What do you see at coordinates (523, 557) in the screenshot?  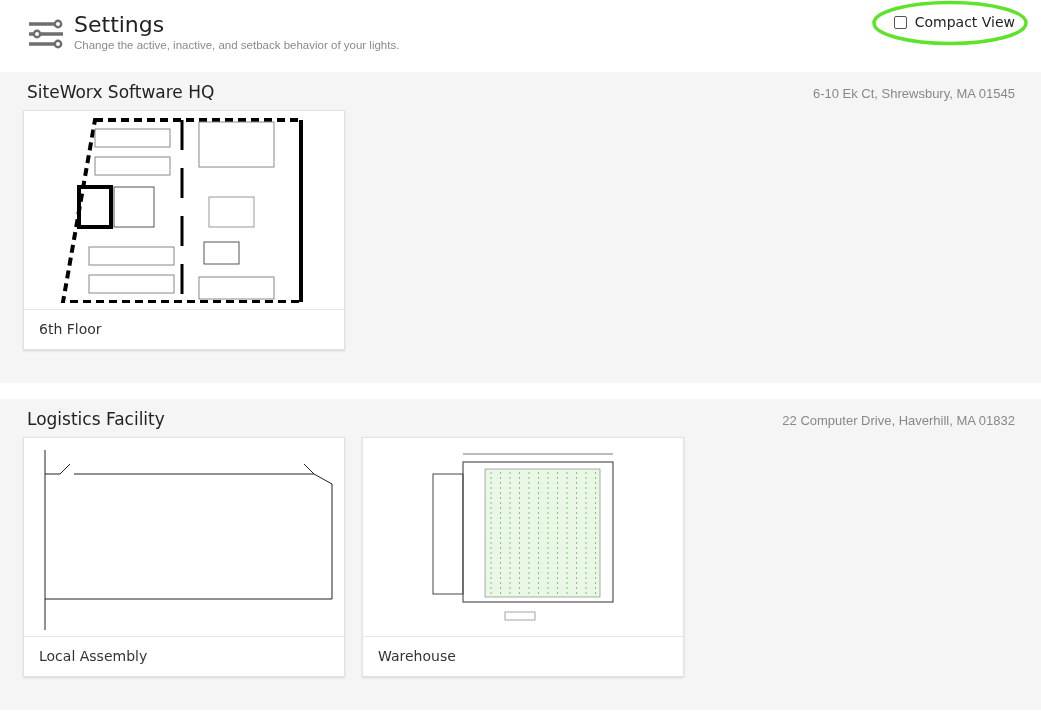 I see `floor-card: Warehouse` at bounding box center [523, 557].